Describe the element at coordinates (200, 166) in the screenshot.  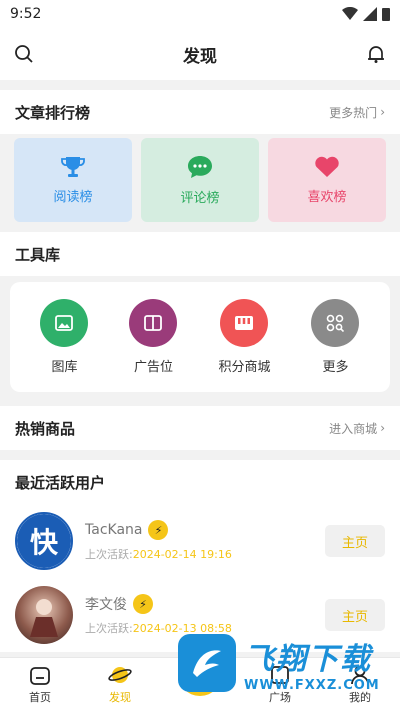
I see `comment-icon` at that location.